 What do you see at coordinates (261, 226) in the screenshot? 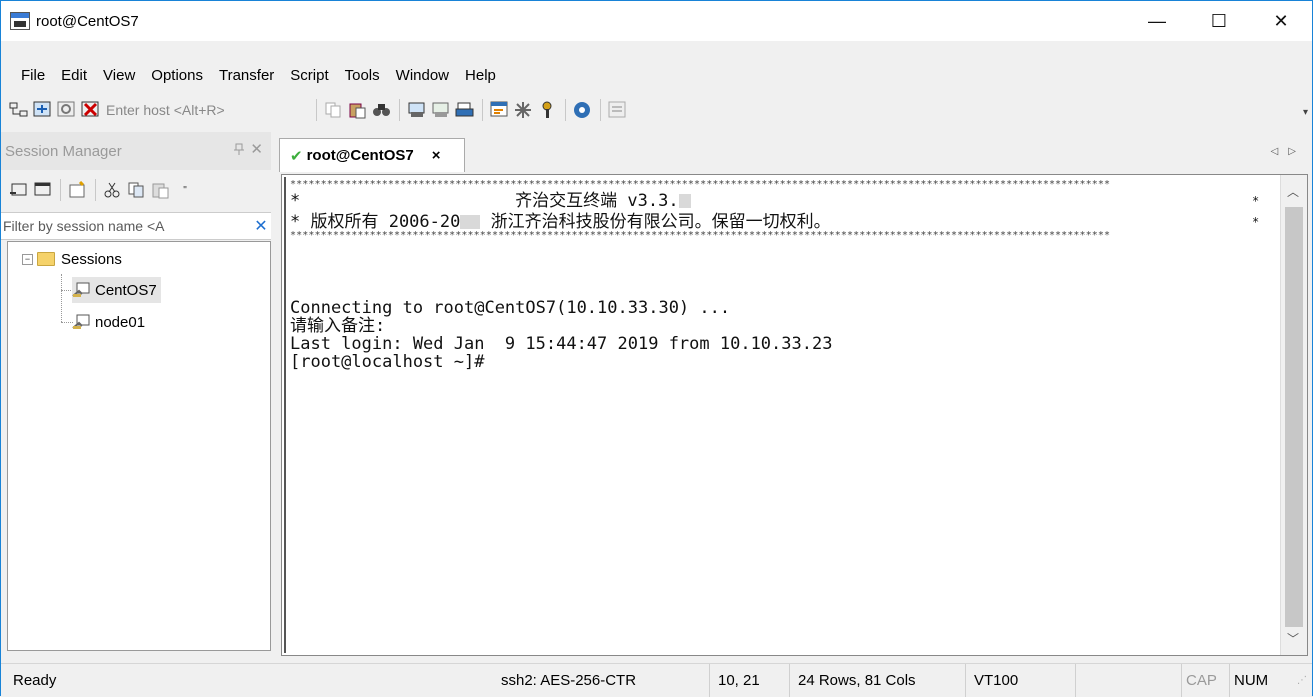
I see `clear-filter-icon: ✕` at bounding box center [261, 226].